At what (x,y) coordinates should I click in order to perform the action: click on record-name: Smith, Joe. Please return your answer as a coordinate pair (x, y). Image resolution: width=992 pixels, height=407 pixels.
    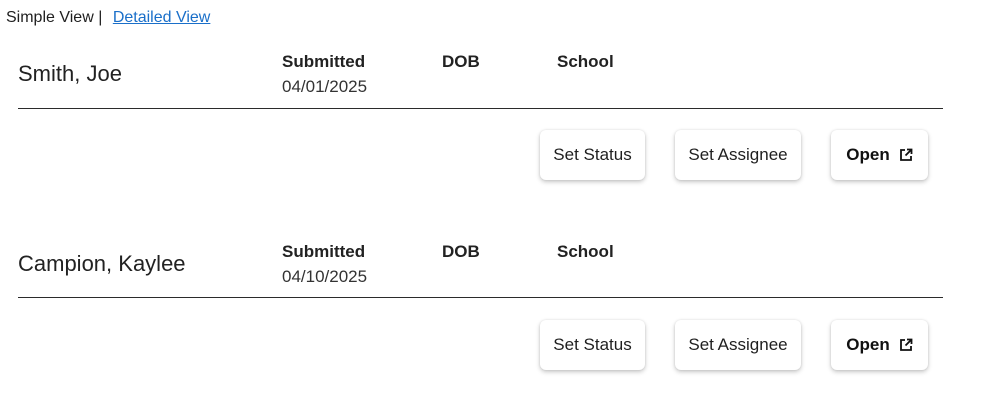
    Looking at the image, I should click on (70, 73).